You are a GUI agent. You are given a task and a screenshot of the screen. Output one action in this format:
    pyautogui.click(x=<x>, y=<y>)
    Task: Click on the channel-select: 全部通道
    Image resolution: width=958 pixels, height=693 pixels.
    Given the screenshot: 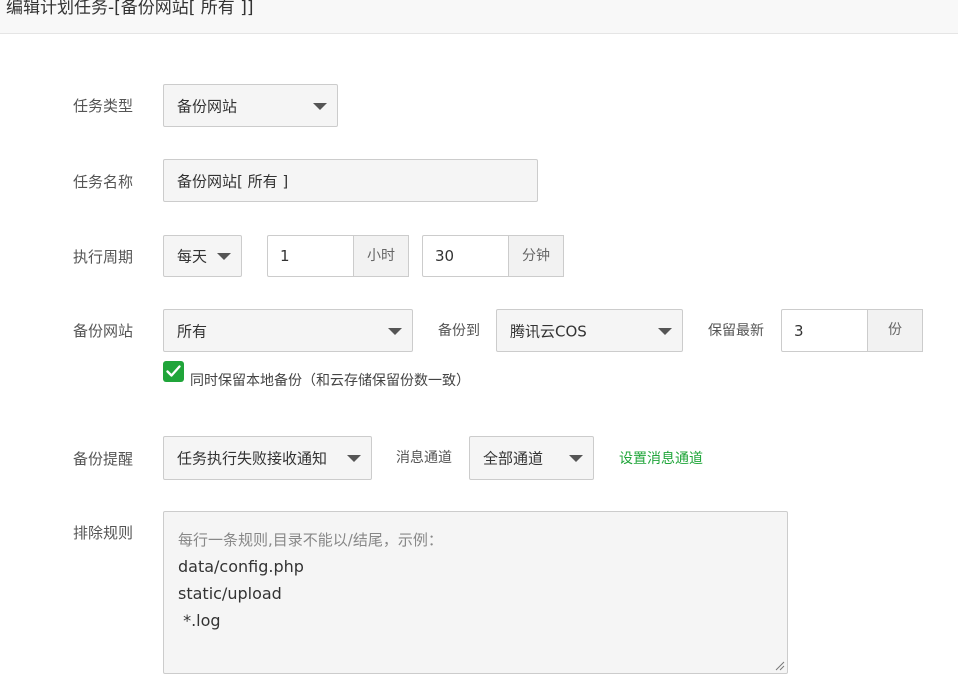 What is the action you would take?
    pyautogui.click(x=531, y=458)
    